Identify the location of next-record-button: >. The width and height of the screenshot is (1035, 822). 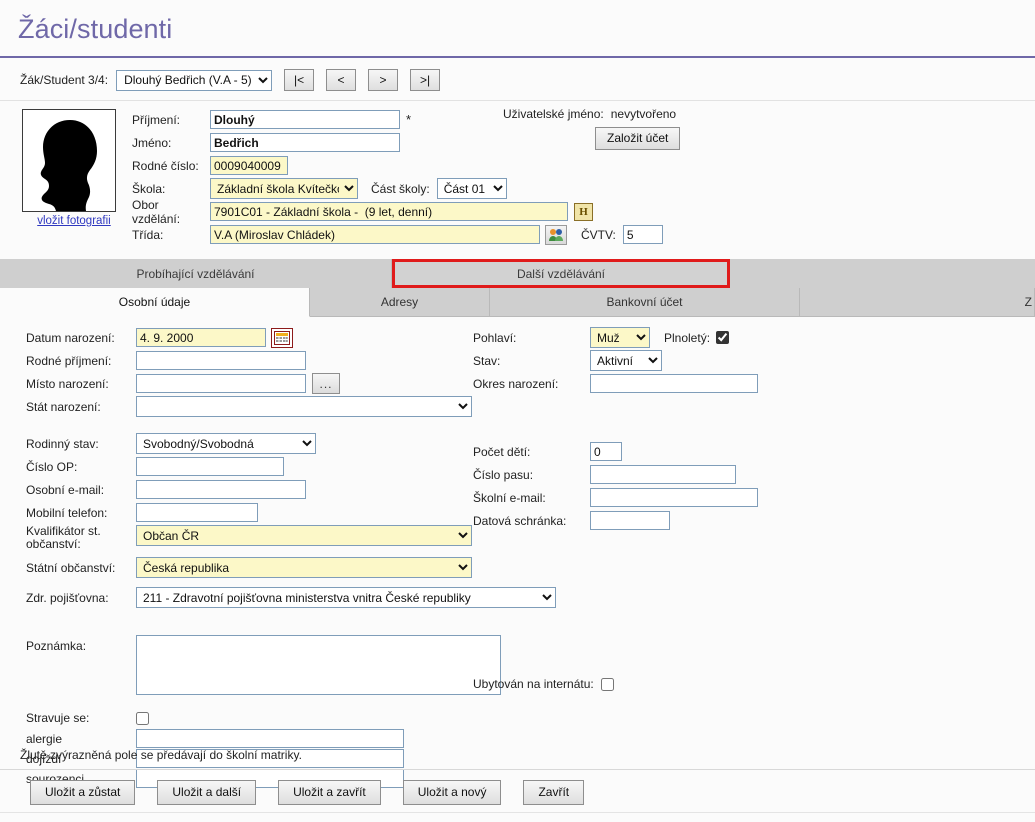
(383, 80).